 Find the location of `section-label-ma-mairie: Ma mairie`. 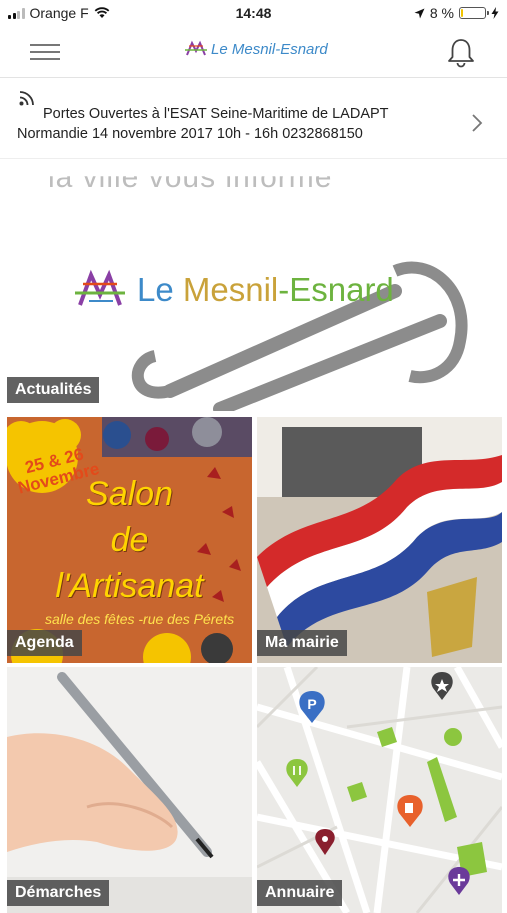

section-label-ma-mairie: Ma mairie is located at coordinates (302, 643).